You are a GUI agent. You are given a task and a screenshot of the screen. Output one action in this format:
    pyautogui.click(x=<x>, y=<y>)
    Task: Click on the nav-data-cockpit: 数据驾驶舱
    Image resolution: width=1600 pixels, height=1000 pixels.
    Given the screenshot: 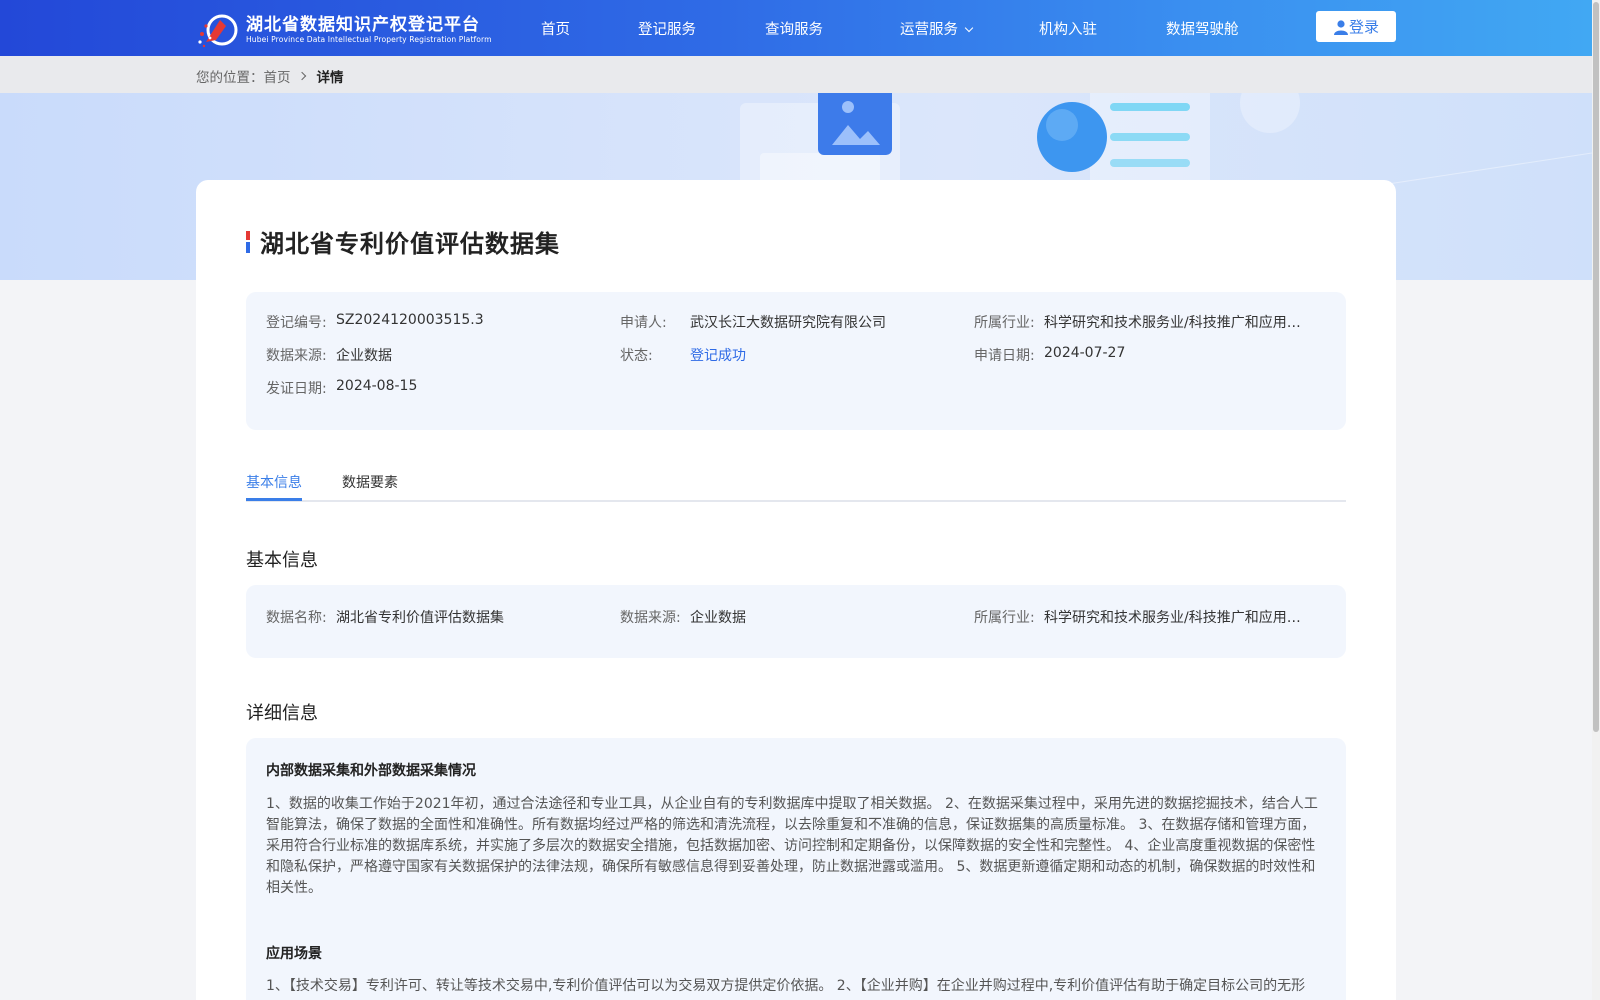 What is the action you would take?
    pyautogui.click(x=1202, y=28)
    